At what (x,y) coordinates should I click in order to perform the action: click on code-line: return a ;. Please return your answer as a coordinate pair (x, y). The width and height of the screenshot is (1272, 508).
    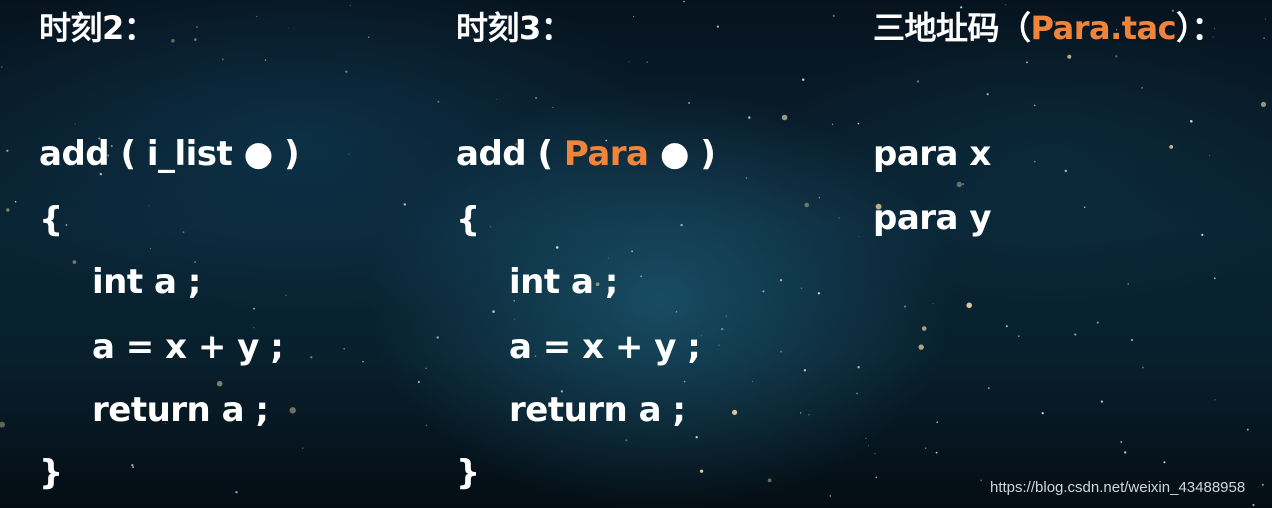
    Looking at the image, I should click on (180, 410).